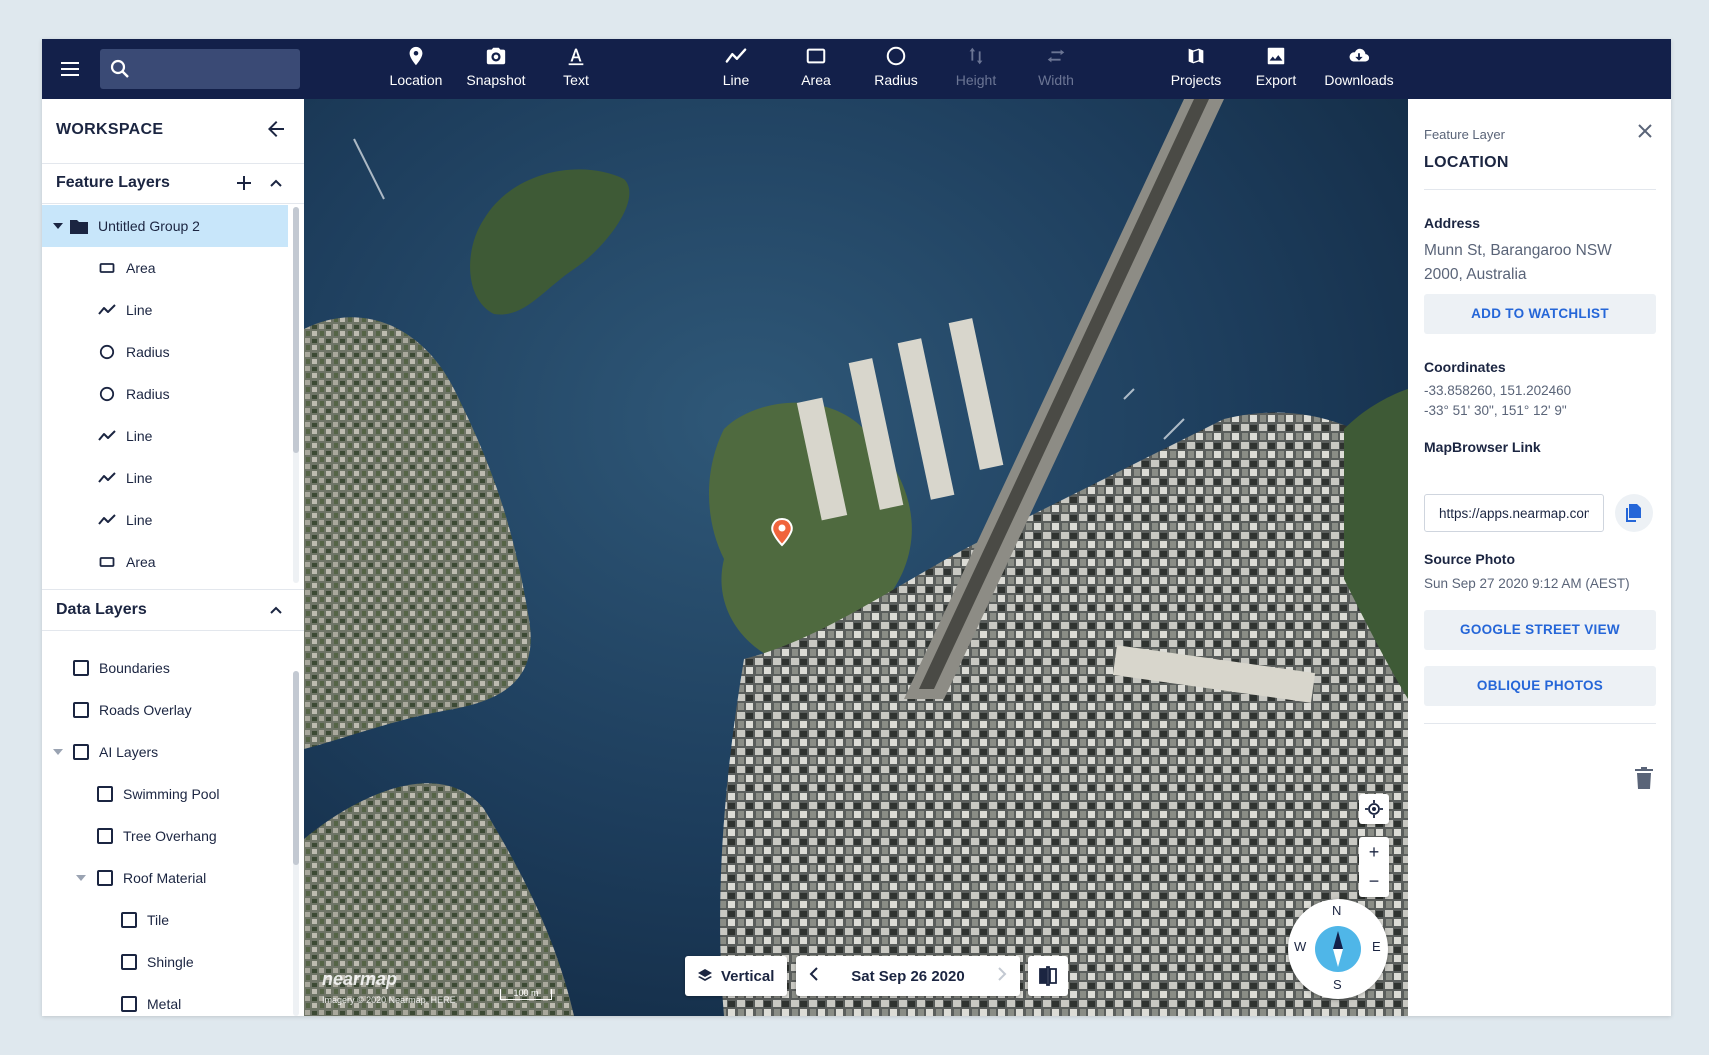 The height and width of the screenshot is (1055, 1709). What do you see at coordinates (576, 70) in the screenshot?
I see `tool-text: Text` at bounding box center [576, 70].